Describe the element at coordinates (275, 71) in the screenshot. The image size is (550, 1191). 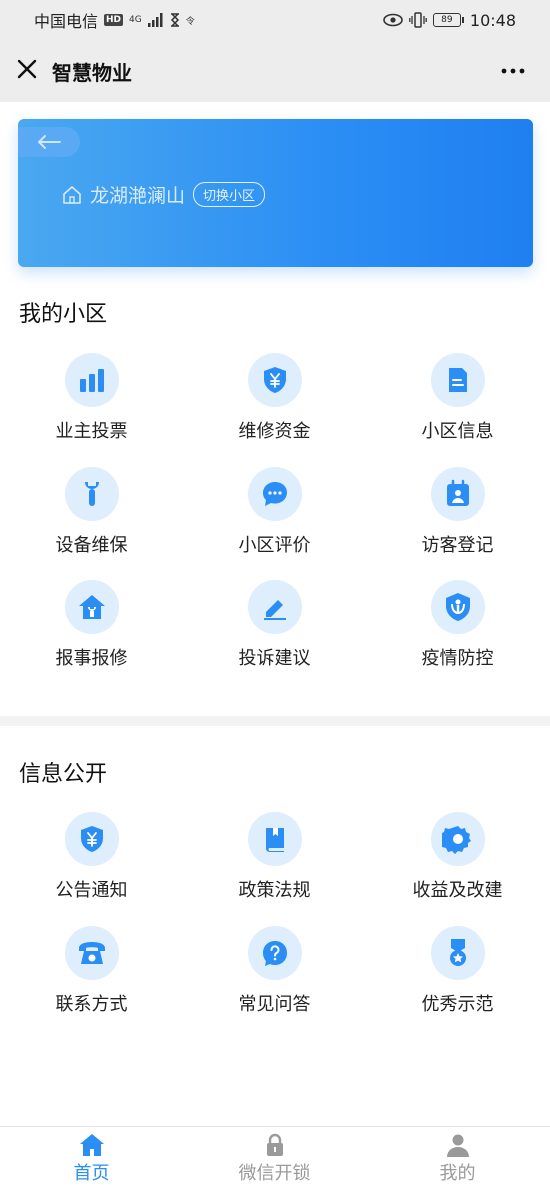
I see `nav-bar: 智慧物业` at that location.